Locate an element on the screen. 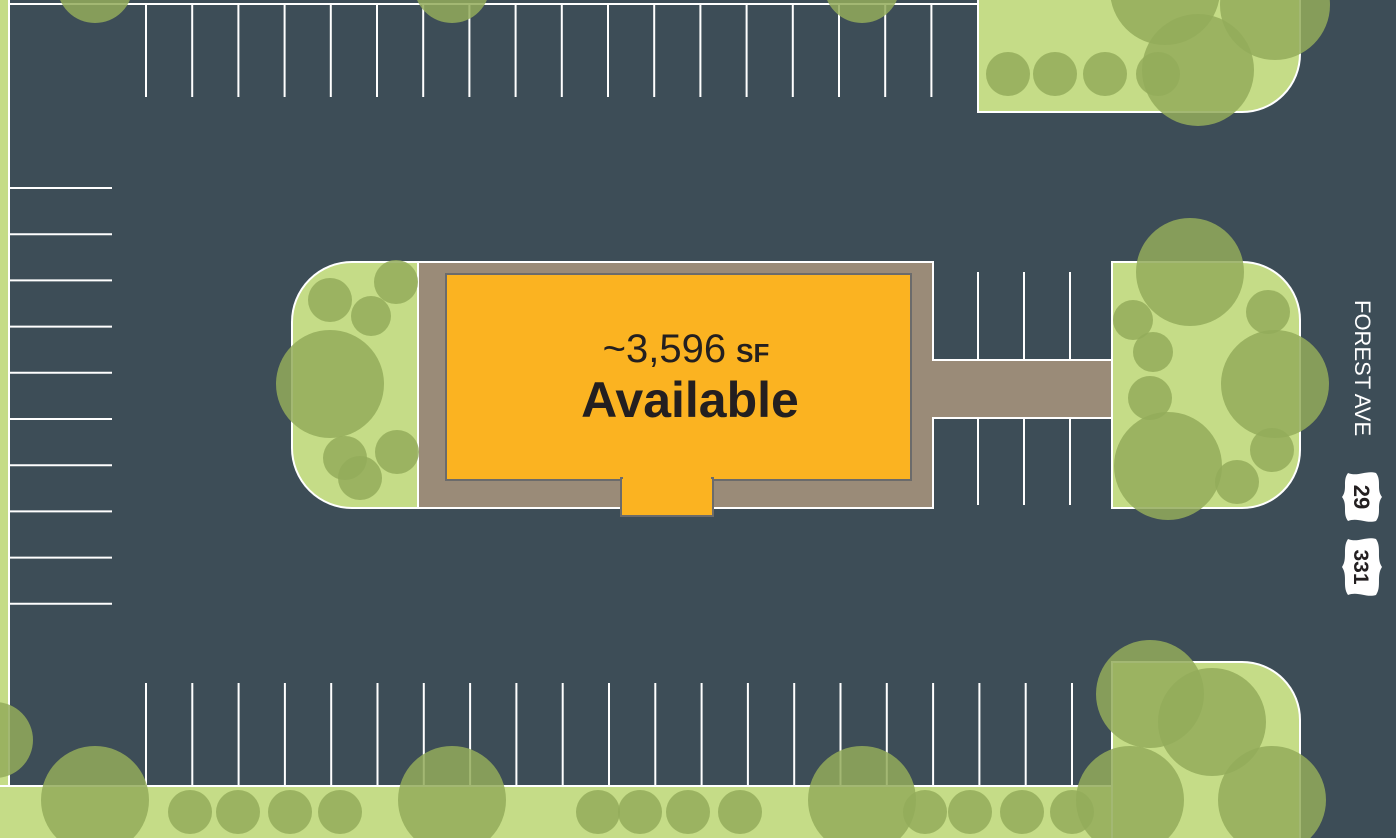 Image resolution: width=1396 pixels, height=838 pixels. unit-status-label: Available is located at coordinates (690, 400).